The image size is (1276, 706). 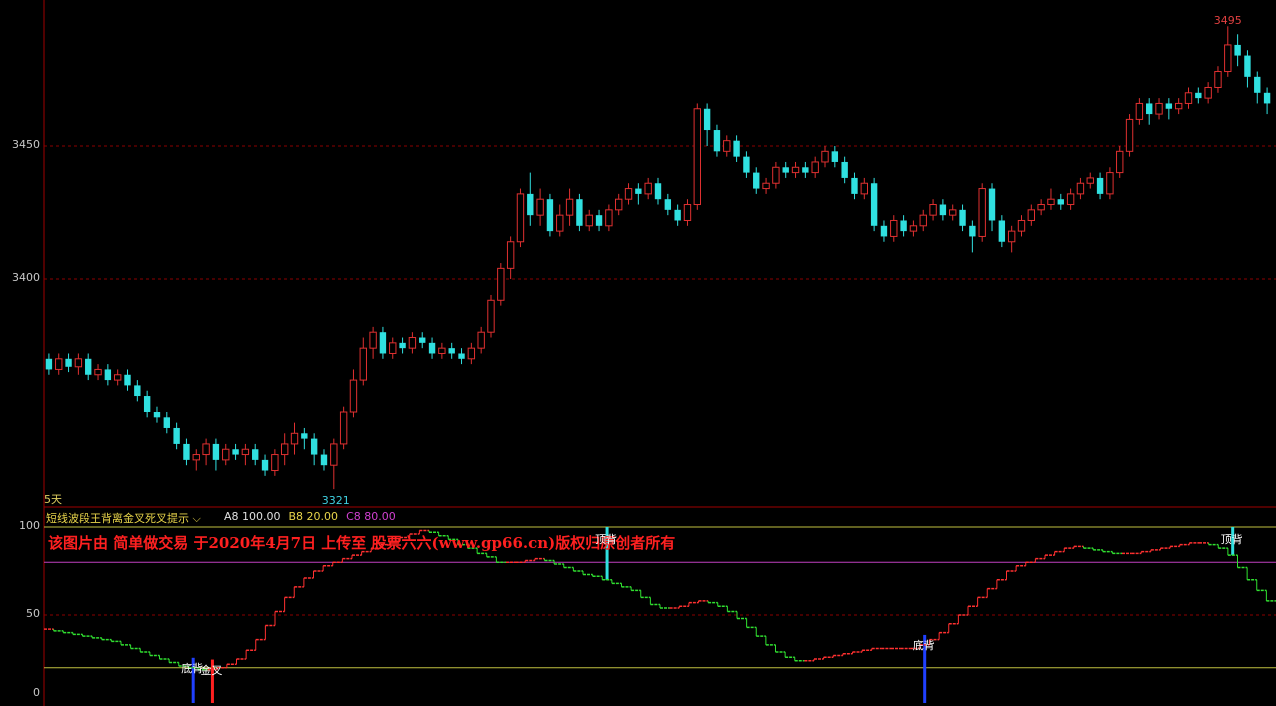 I want to click on osc-tick-label: 100, so click(x=29, y=525).